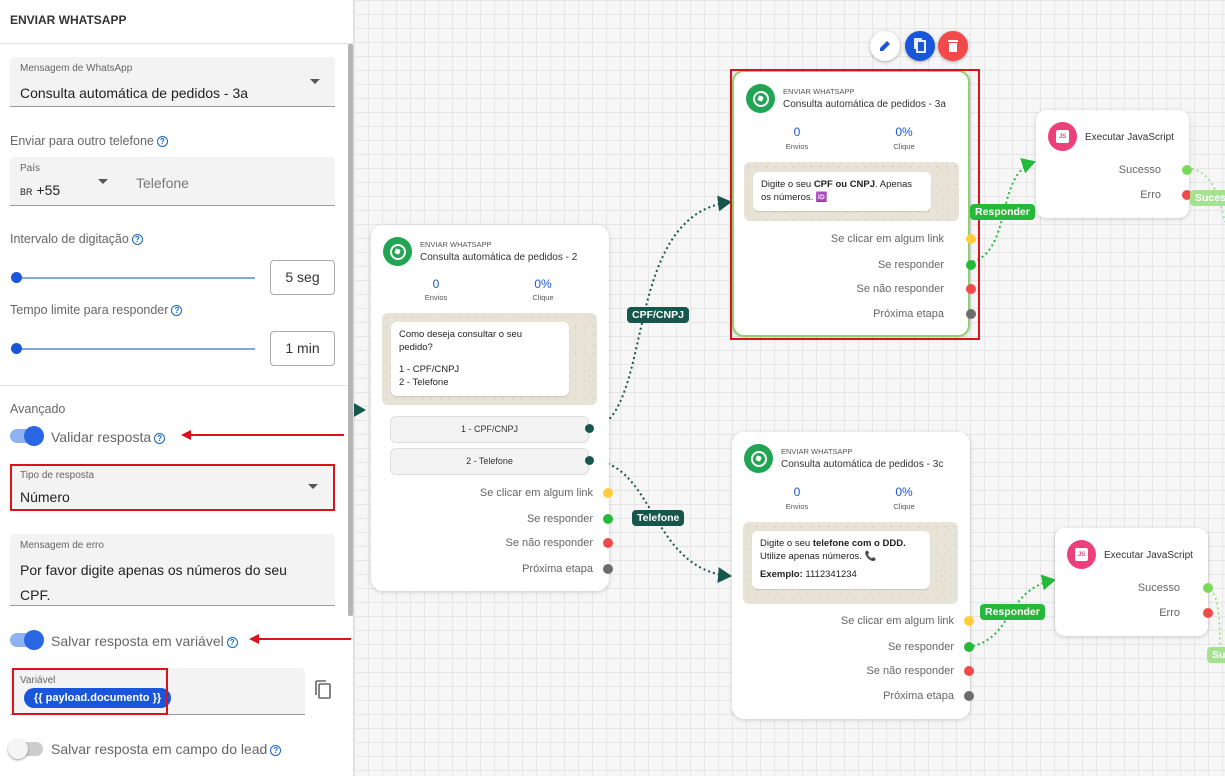 This screenshot has width=1225, height=776. Describe the element at coordinates (862, 464) in the screenshot. I see `node-title: Consulta automática de pedidos - 3c` at that location.